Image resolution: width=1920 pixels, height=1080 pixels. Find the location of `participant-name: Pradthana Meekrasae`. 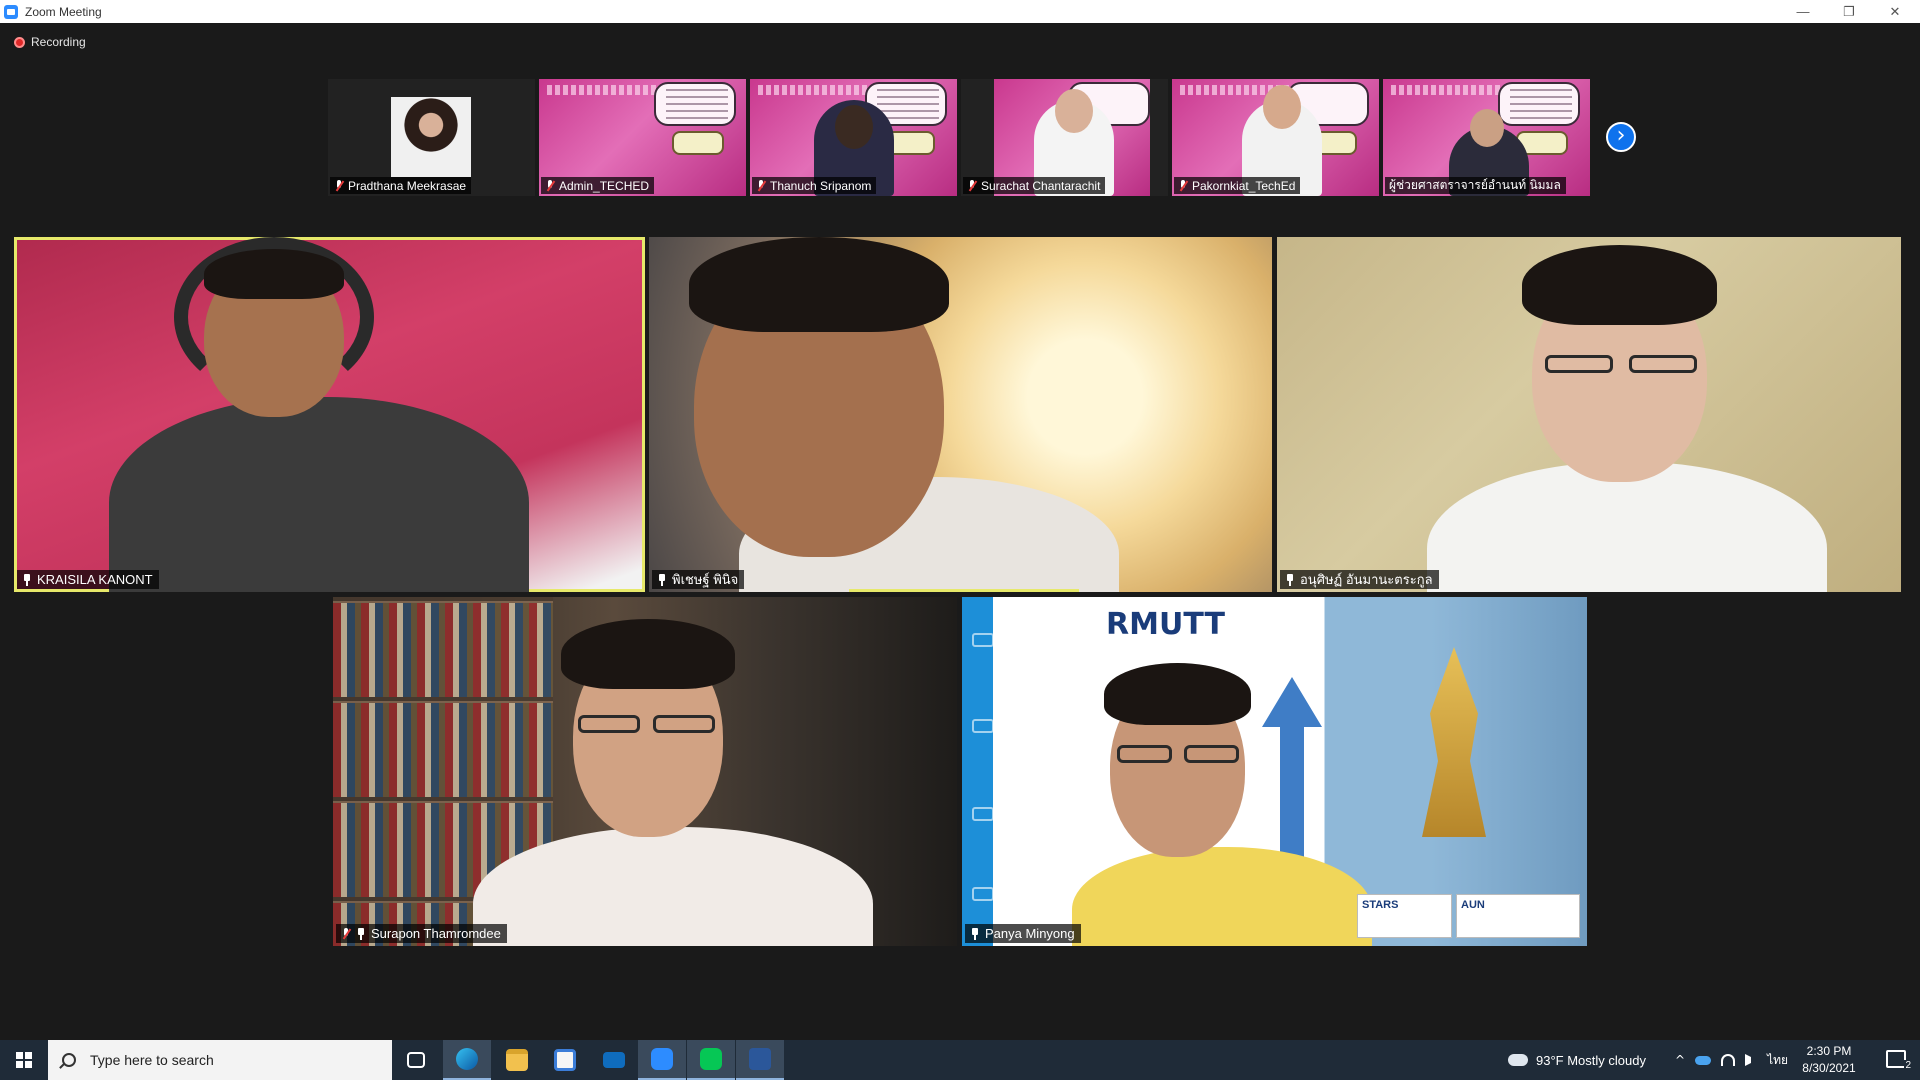

participant-name: Pradthana Meekrasae is located at coordinates (407, 185).